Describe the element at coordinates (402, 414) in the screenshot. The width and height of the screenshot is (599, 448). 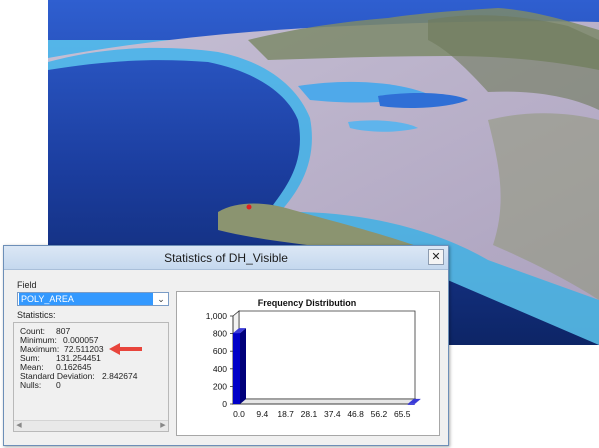
I see `x-tick-label: 65.5` at that location.